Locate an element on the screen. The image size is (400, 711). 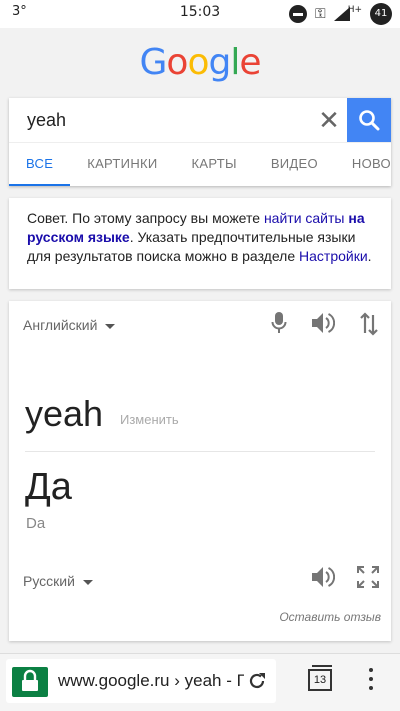
translation-text: Да is located at coordinates (48, 487).